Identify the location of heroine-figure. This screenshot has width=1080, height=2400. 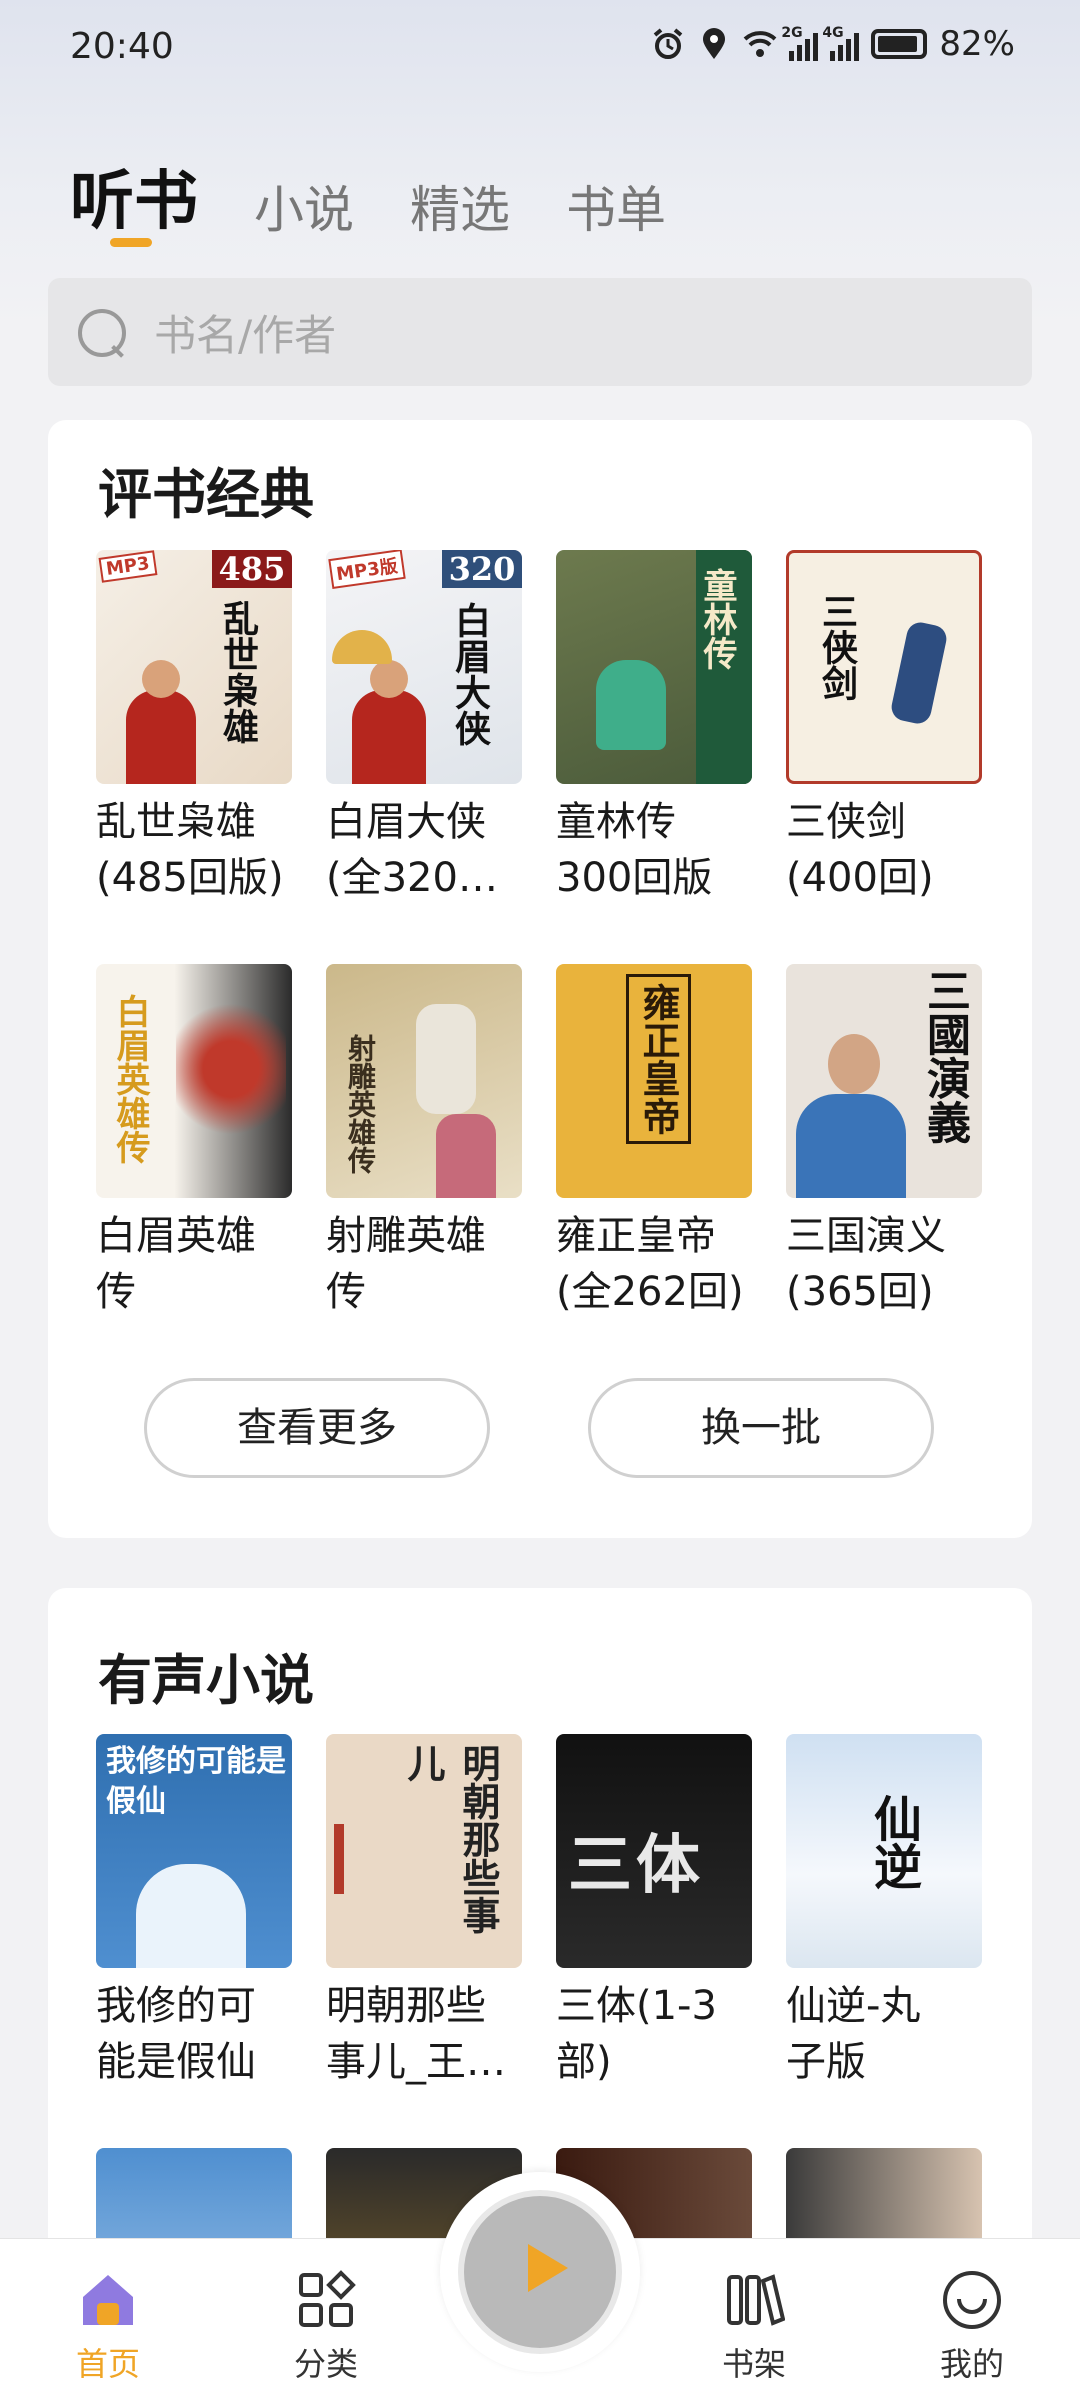
(466, 1156).